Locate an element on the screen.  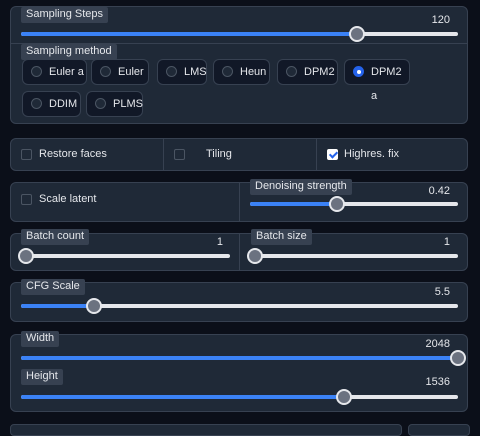
highres-fix-checkbox is located at coordinates (332, 154).